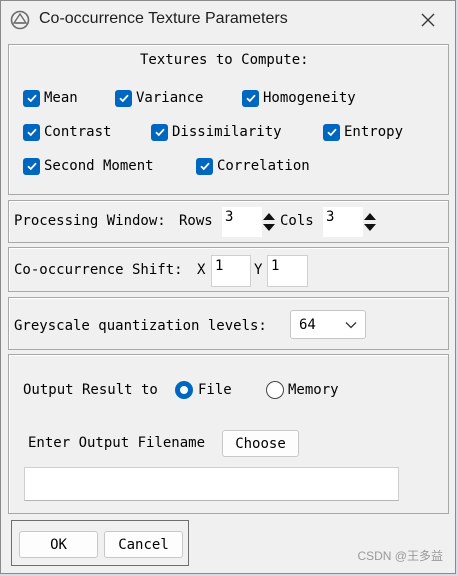 The width and height of the screenshot is (458, 576). I want to click on watermark-text: CSDN @王多益, so click(400, 556).